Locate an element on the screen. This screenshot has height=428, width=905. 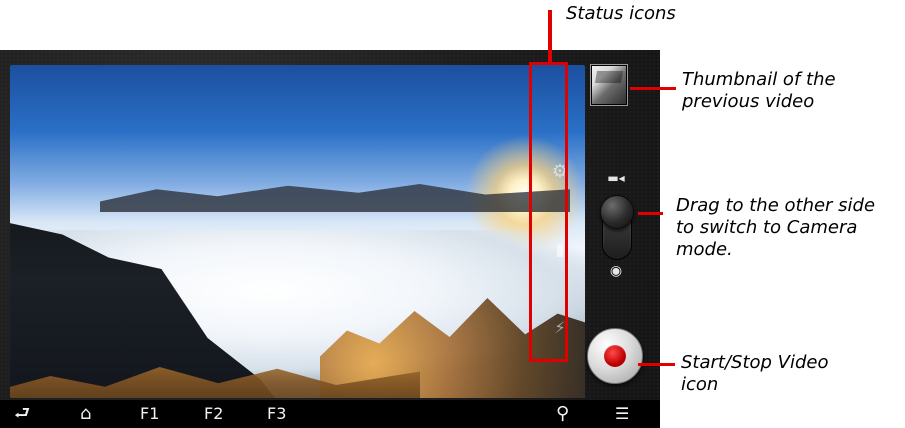
status-icons-highlight is located at coordinates (548, 212).